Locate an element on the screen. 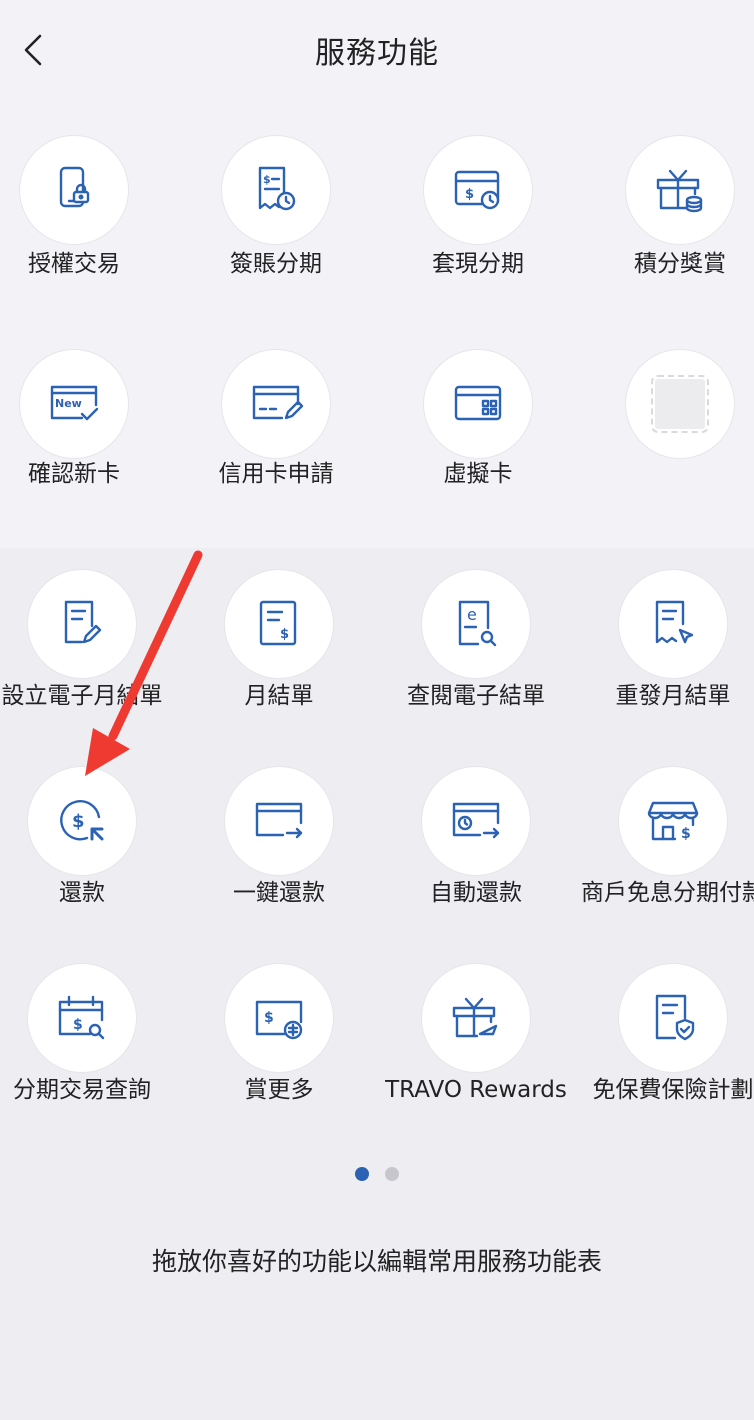 The width and height of the screenshot is (754, 1420). service-label: 授權交易 is located at coordinates (74, 264).